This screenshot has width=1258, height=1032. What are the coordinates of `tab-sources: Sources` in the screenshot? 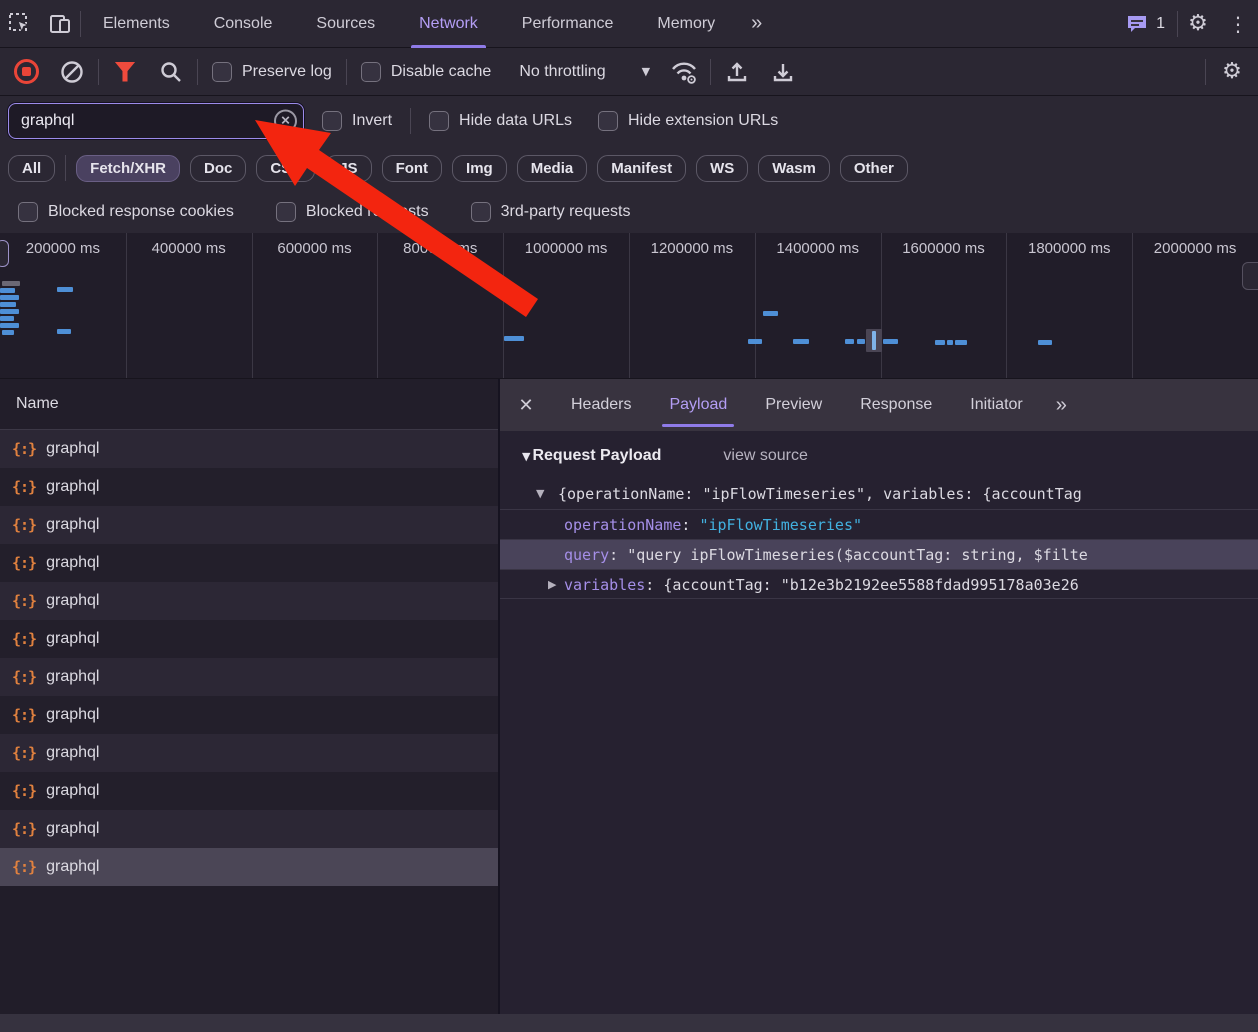 It's located at (345, 24).